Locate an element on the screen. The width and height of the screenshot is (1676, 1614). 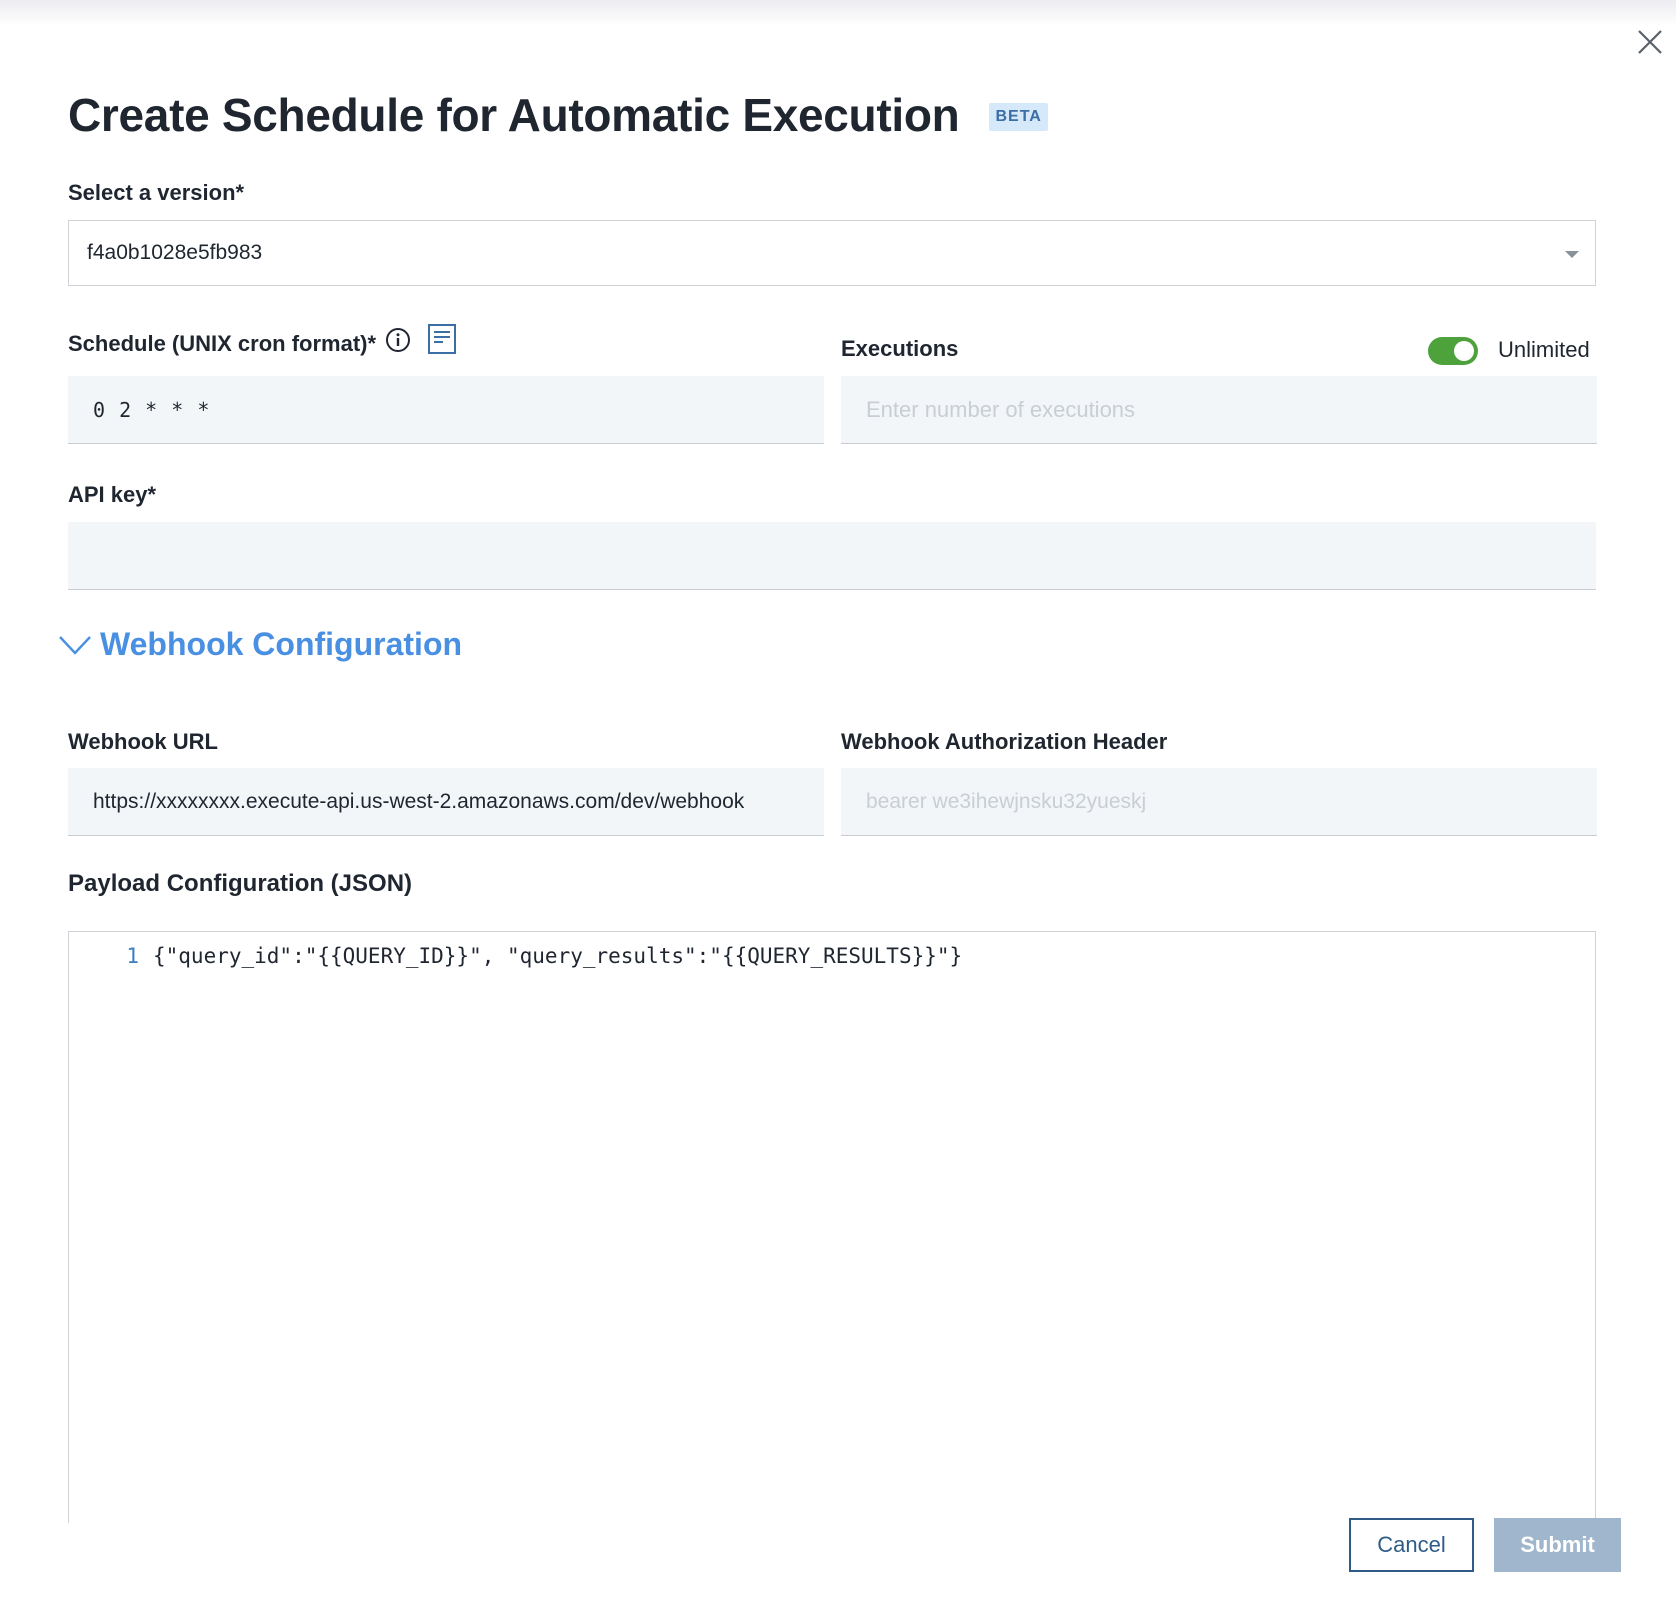
webhook-url-label: Webhook URL is located at coordinates (143, 741).